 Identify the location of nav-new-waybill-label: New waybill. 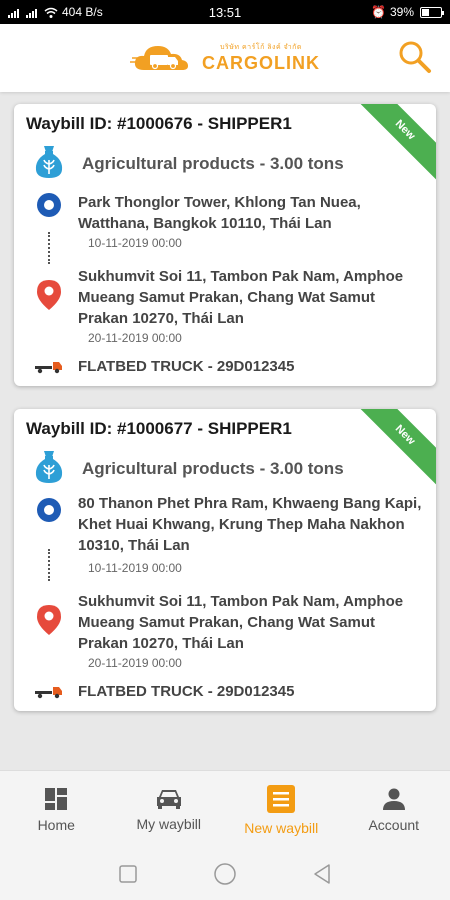
(281, 827).